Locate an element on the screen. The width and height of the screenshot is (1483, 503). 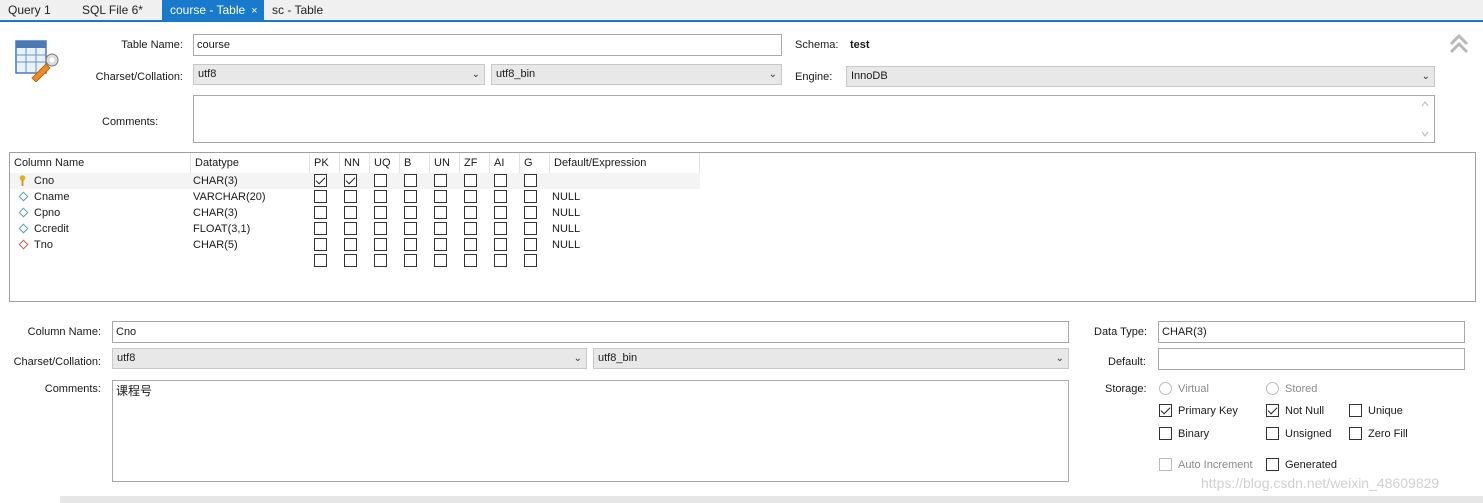
generated-checkbox is located at coordinates (1272, 464).